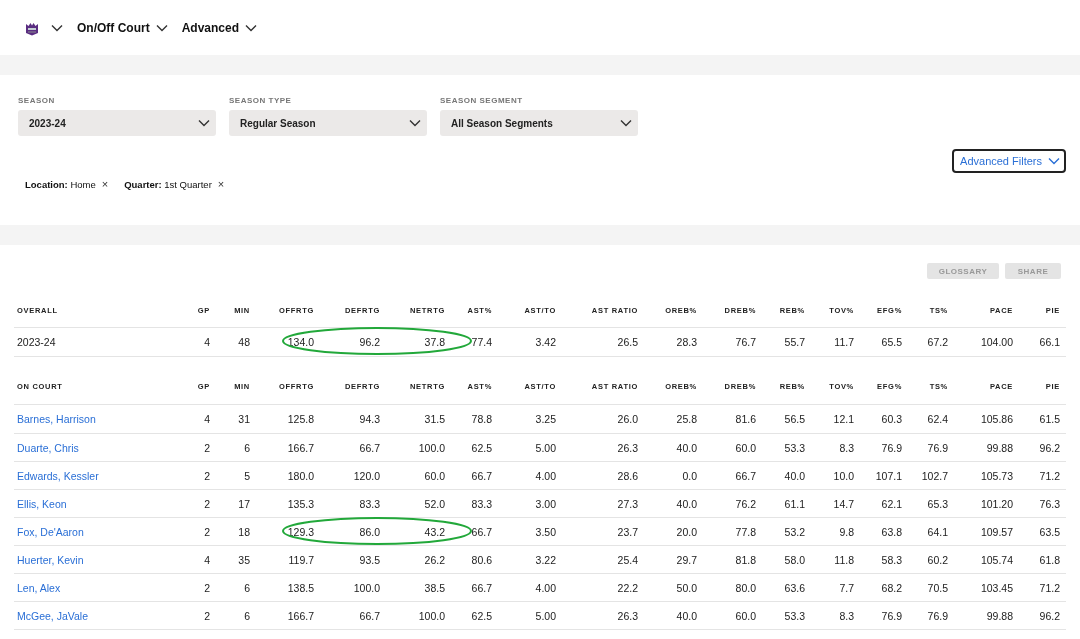  Describe the element at coordinates (597, 587) in the screenshot. I see `table-cell: 22.2` at that location.